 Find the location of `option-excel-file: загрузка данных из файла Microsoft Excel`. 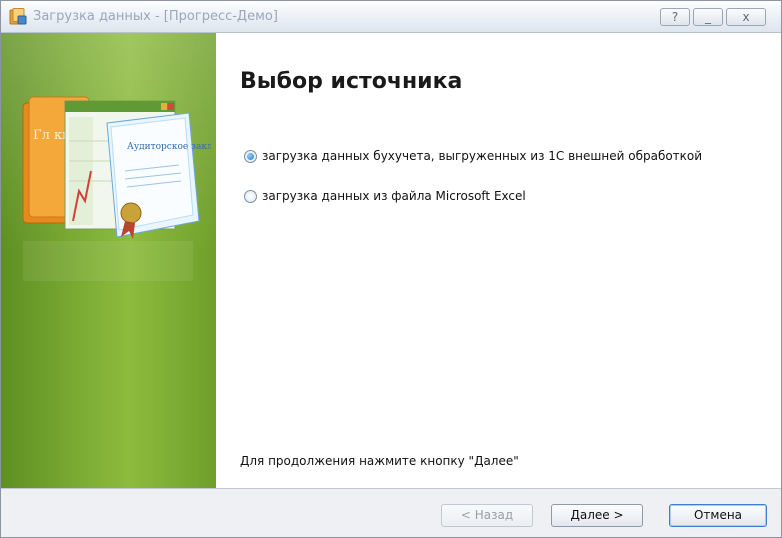

option-excel-file: загрузка данных из файла Microsoft Excel is located at coordinates (385, 196).